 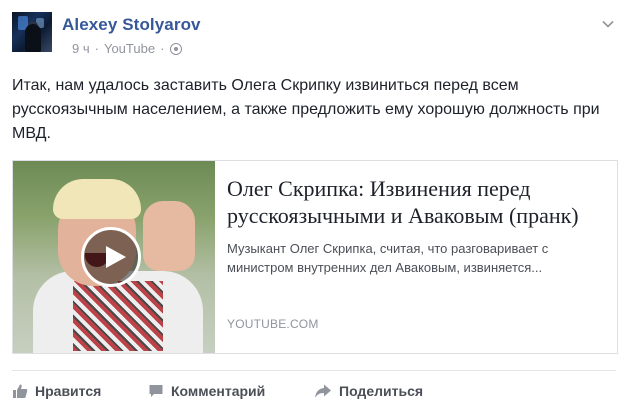 I want to click on post-source: YouTube, so click(x=129, y=48).